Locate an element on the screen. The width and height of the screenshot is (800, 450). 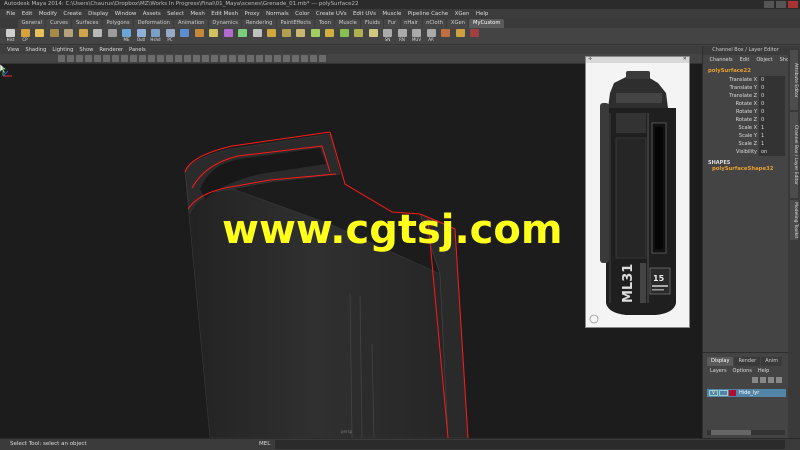
shape-node-name: polySurfaceShape32 is located at coordinates (745, 169).